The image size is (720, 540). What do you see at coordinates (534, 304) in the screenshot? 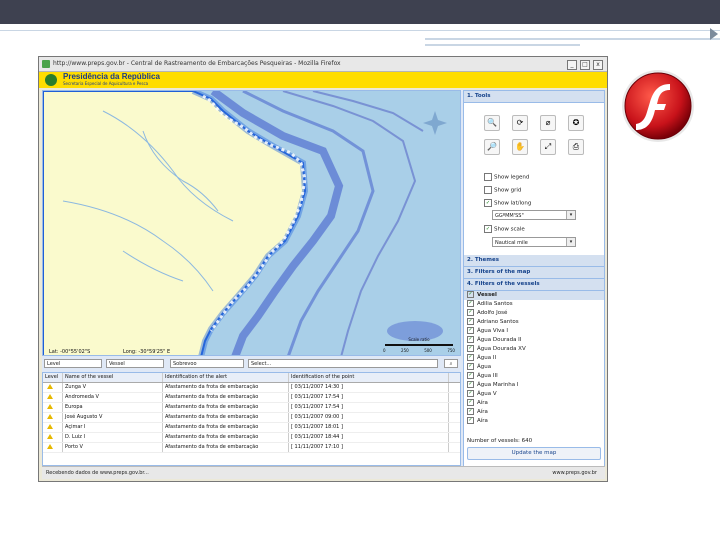
I see `list-item: ✓ Adilia Santos` at bounding box center [534, 304].